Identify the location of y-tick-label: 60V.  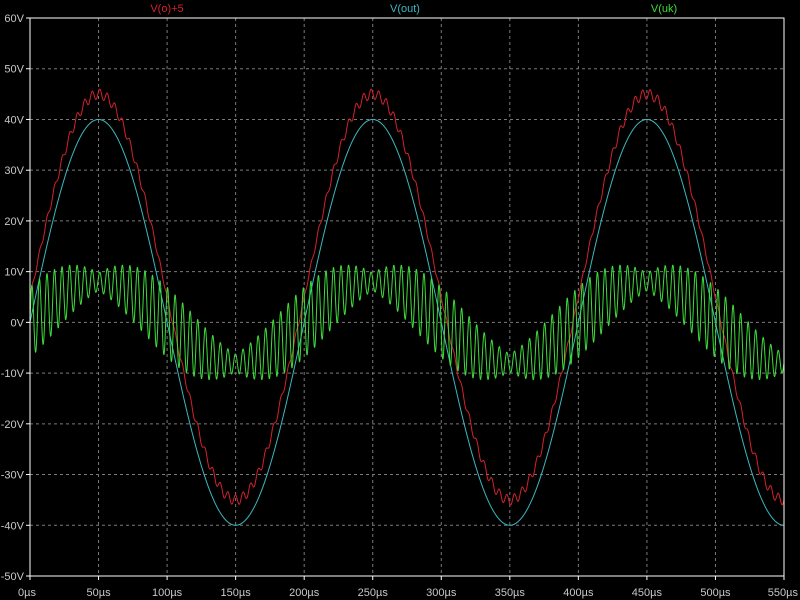
(14, 19).